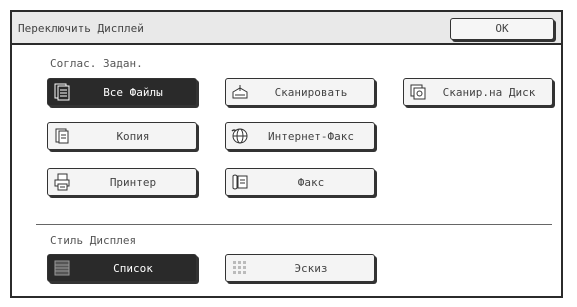 The height and width of the screenshot is (307, 577). Describe the element at coordinates (311, 92) in the screenshot. I see `scan-label: Сканировать` at that location.